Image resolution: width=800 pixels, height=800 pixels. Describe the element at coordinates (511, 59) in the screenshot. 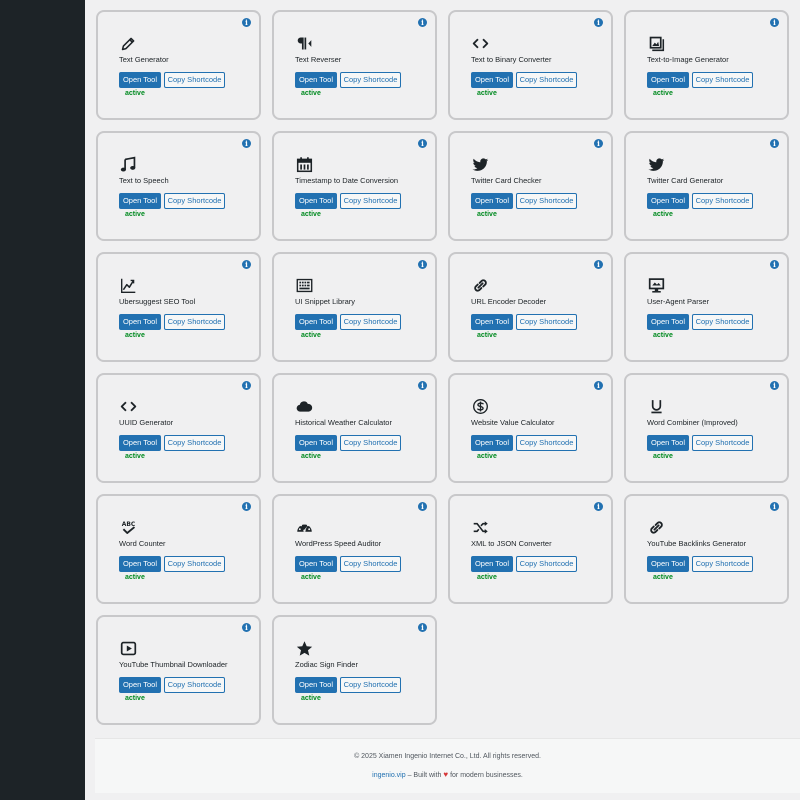

I see `tool-name: Text to Binary Converter` at that location.